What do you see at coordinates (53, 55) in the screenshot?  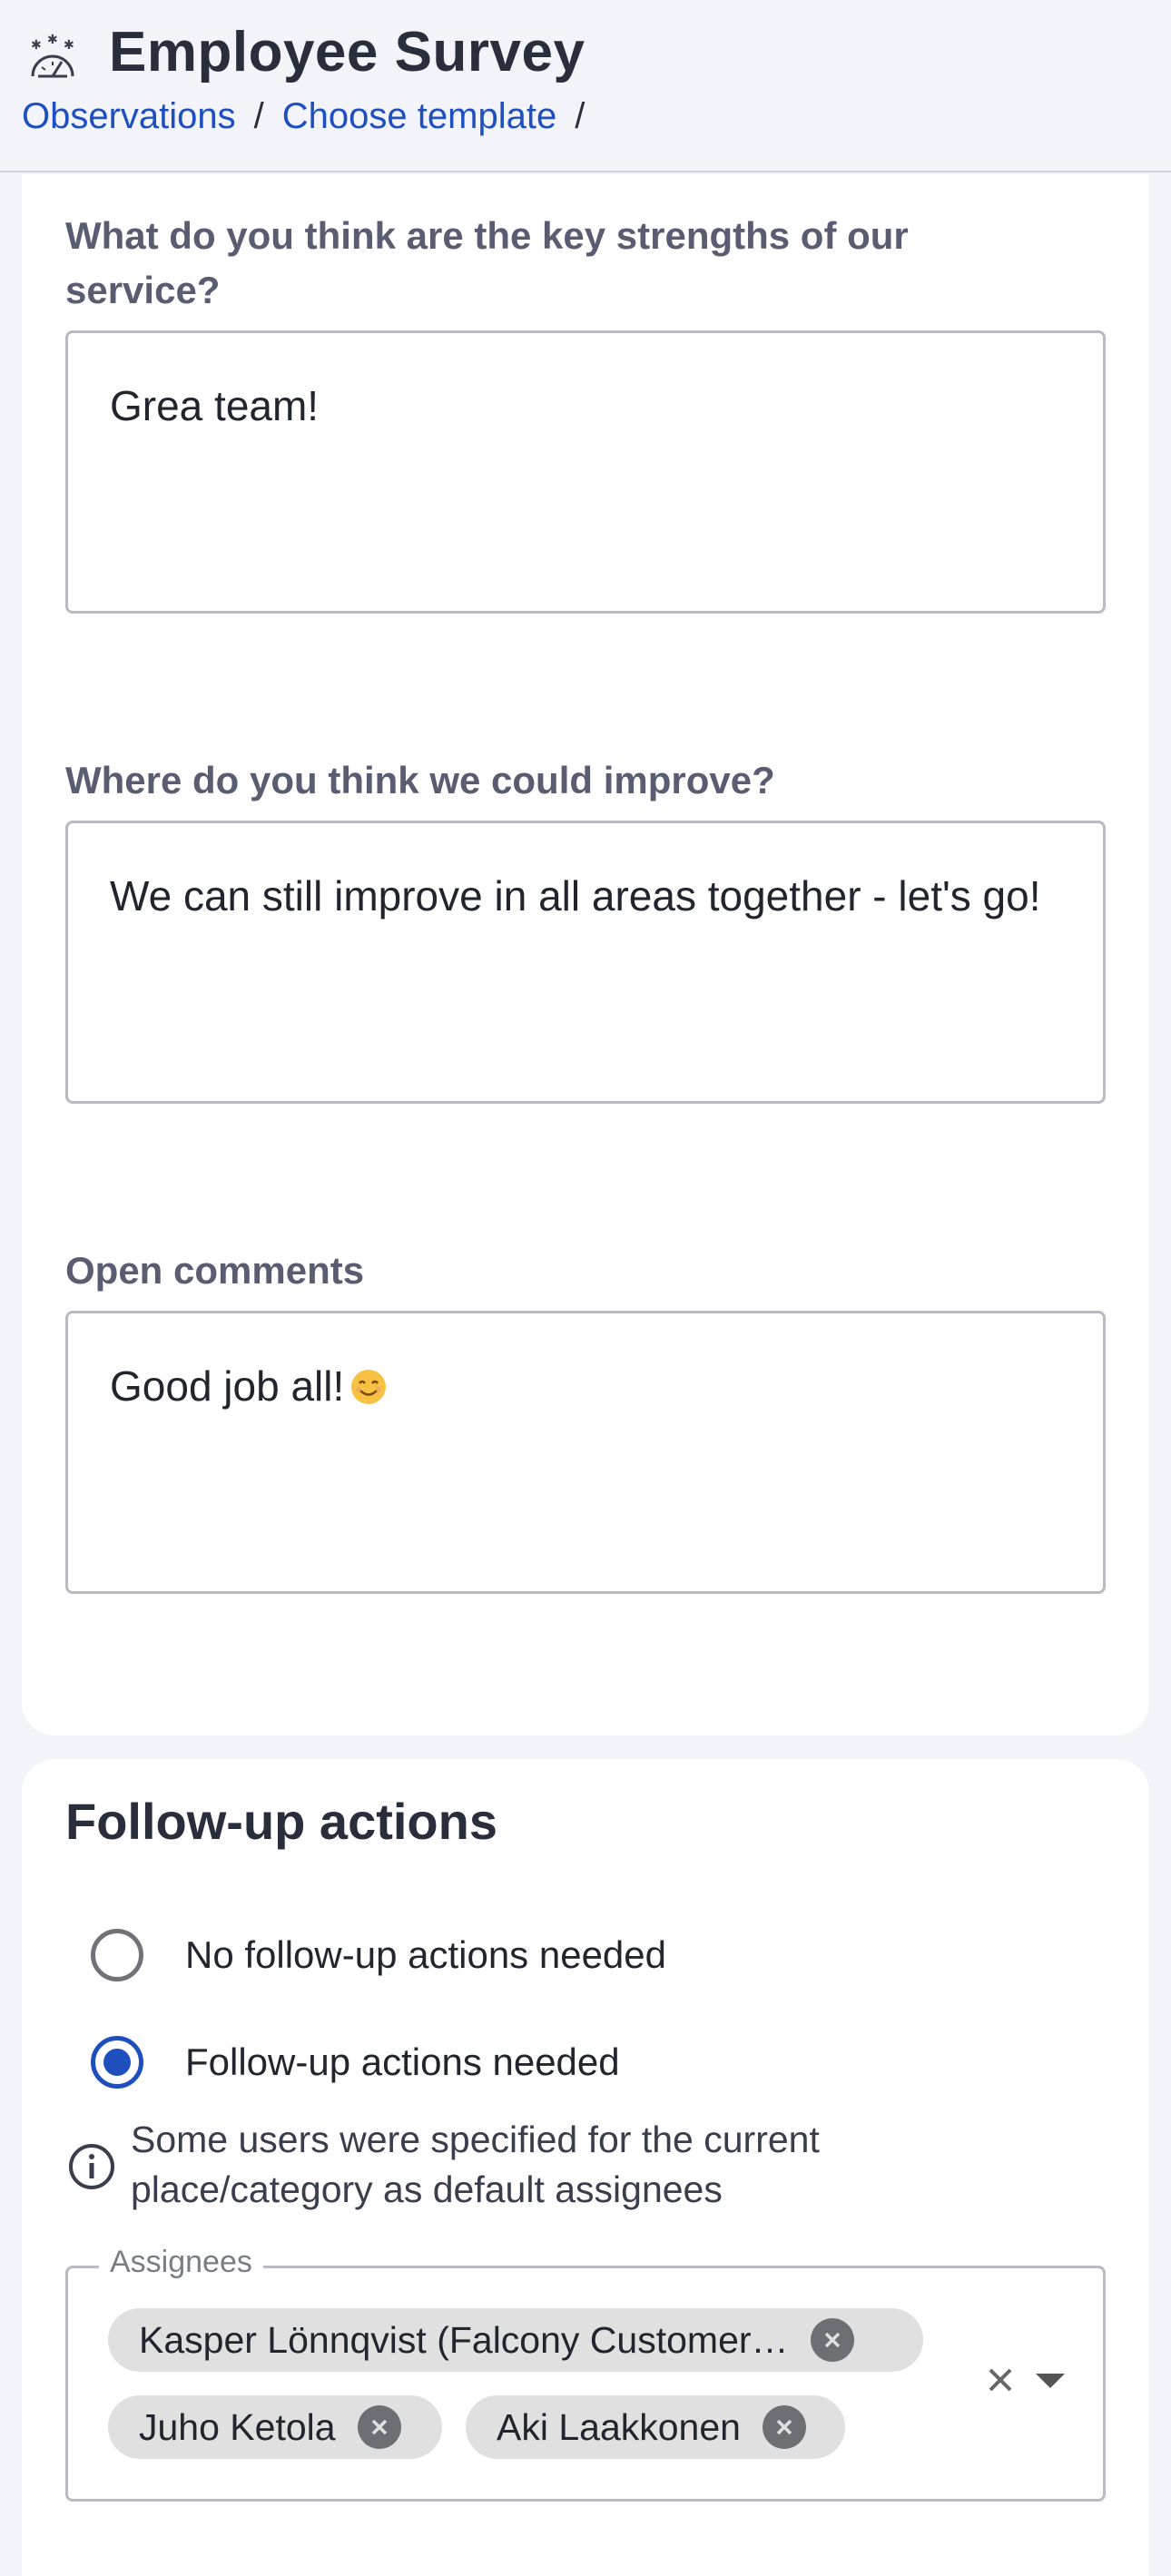 I see `survey-logo-icon: ✱ ✱ ✱` at bounding box center [53, 55].